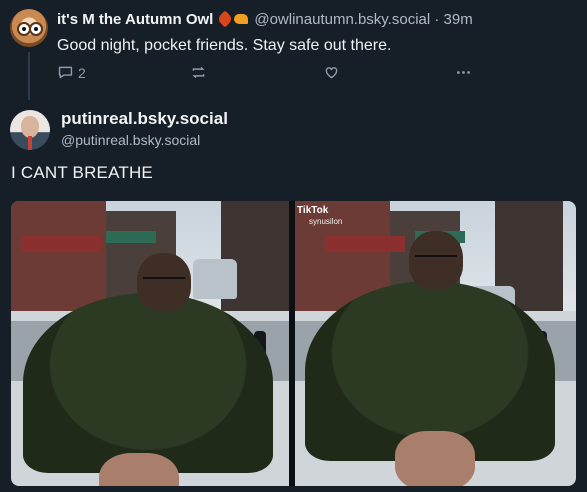  I want to click on reply-button: 2, so click(71, 72).